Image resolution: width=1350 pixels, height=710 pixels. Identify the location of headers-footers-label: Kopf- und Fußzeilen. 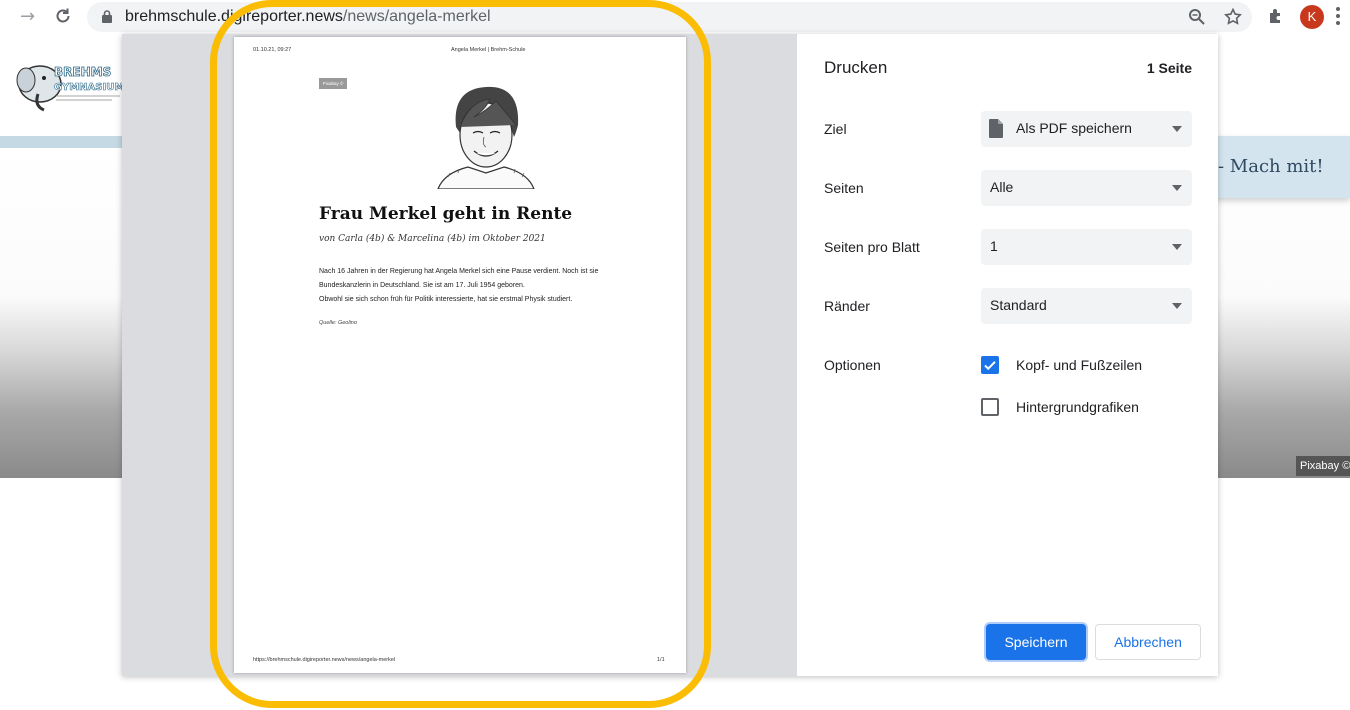
(1079, 365).